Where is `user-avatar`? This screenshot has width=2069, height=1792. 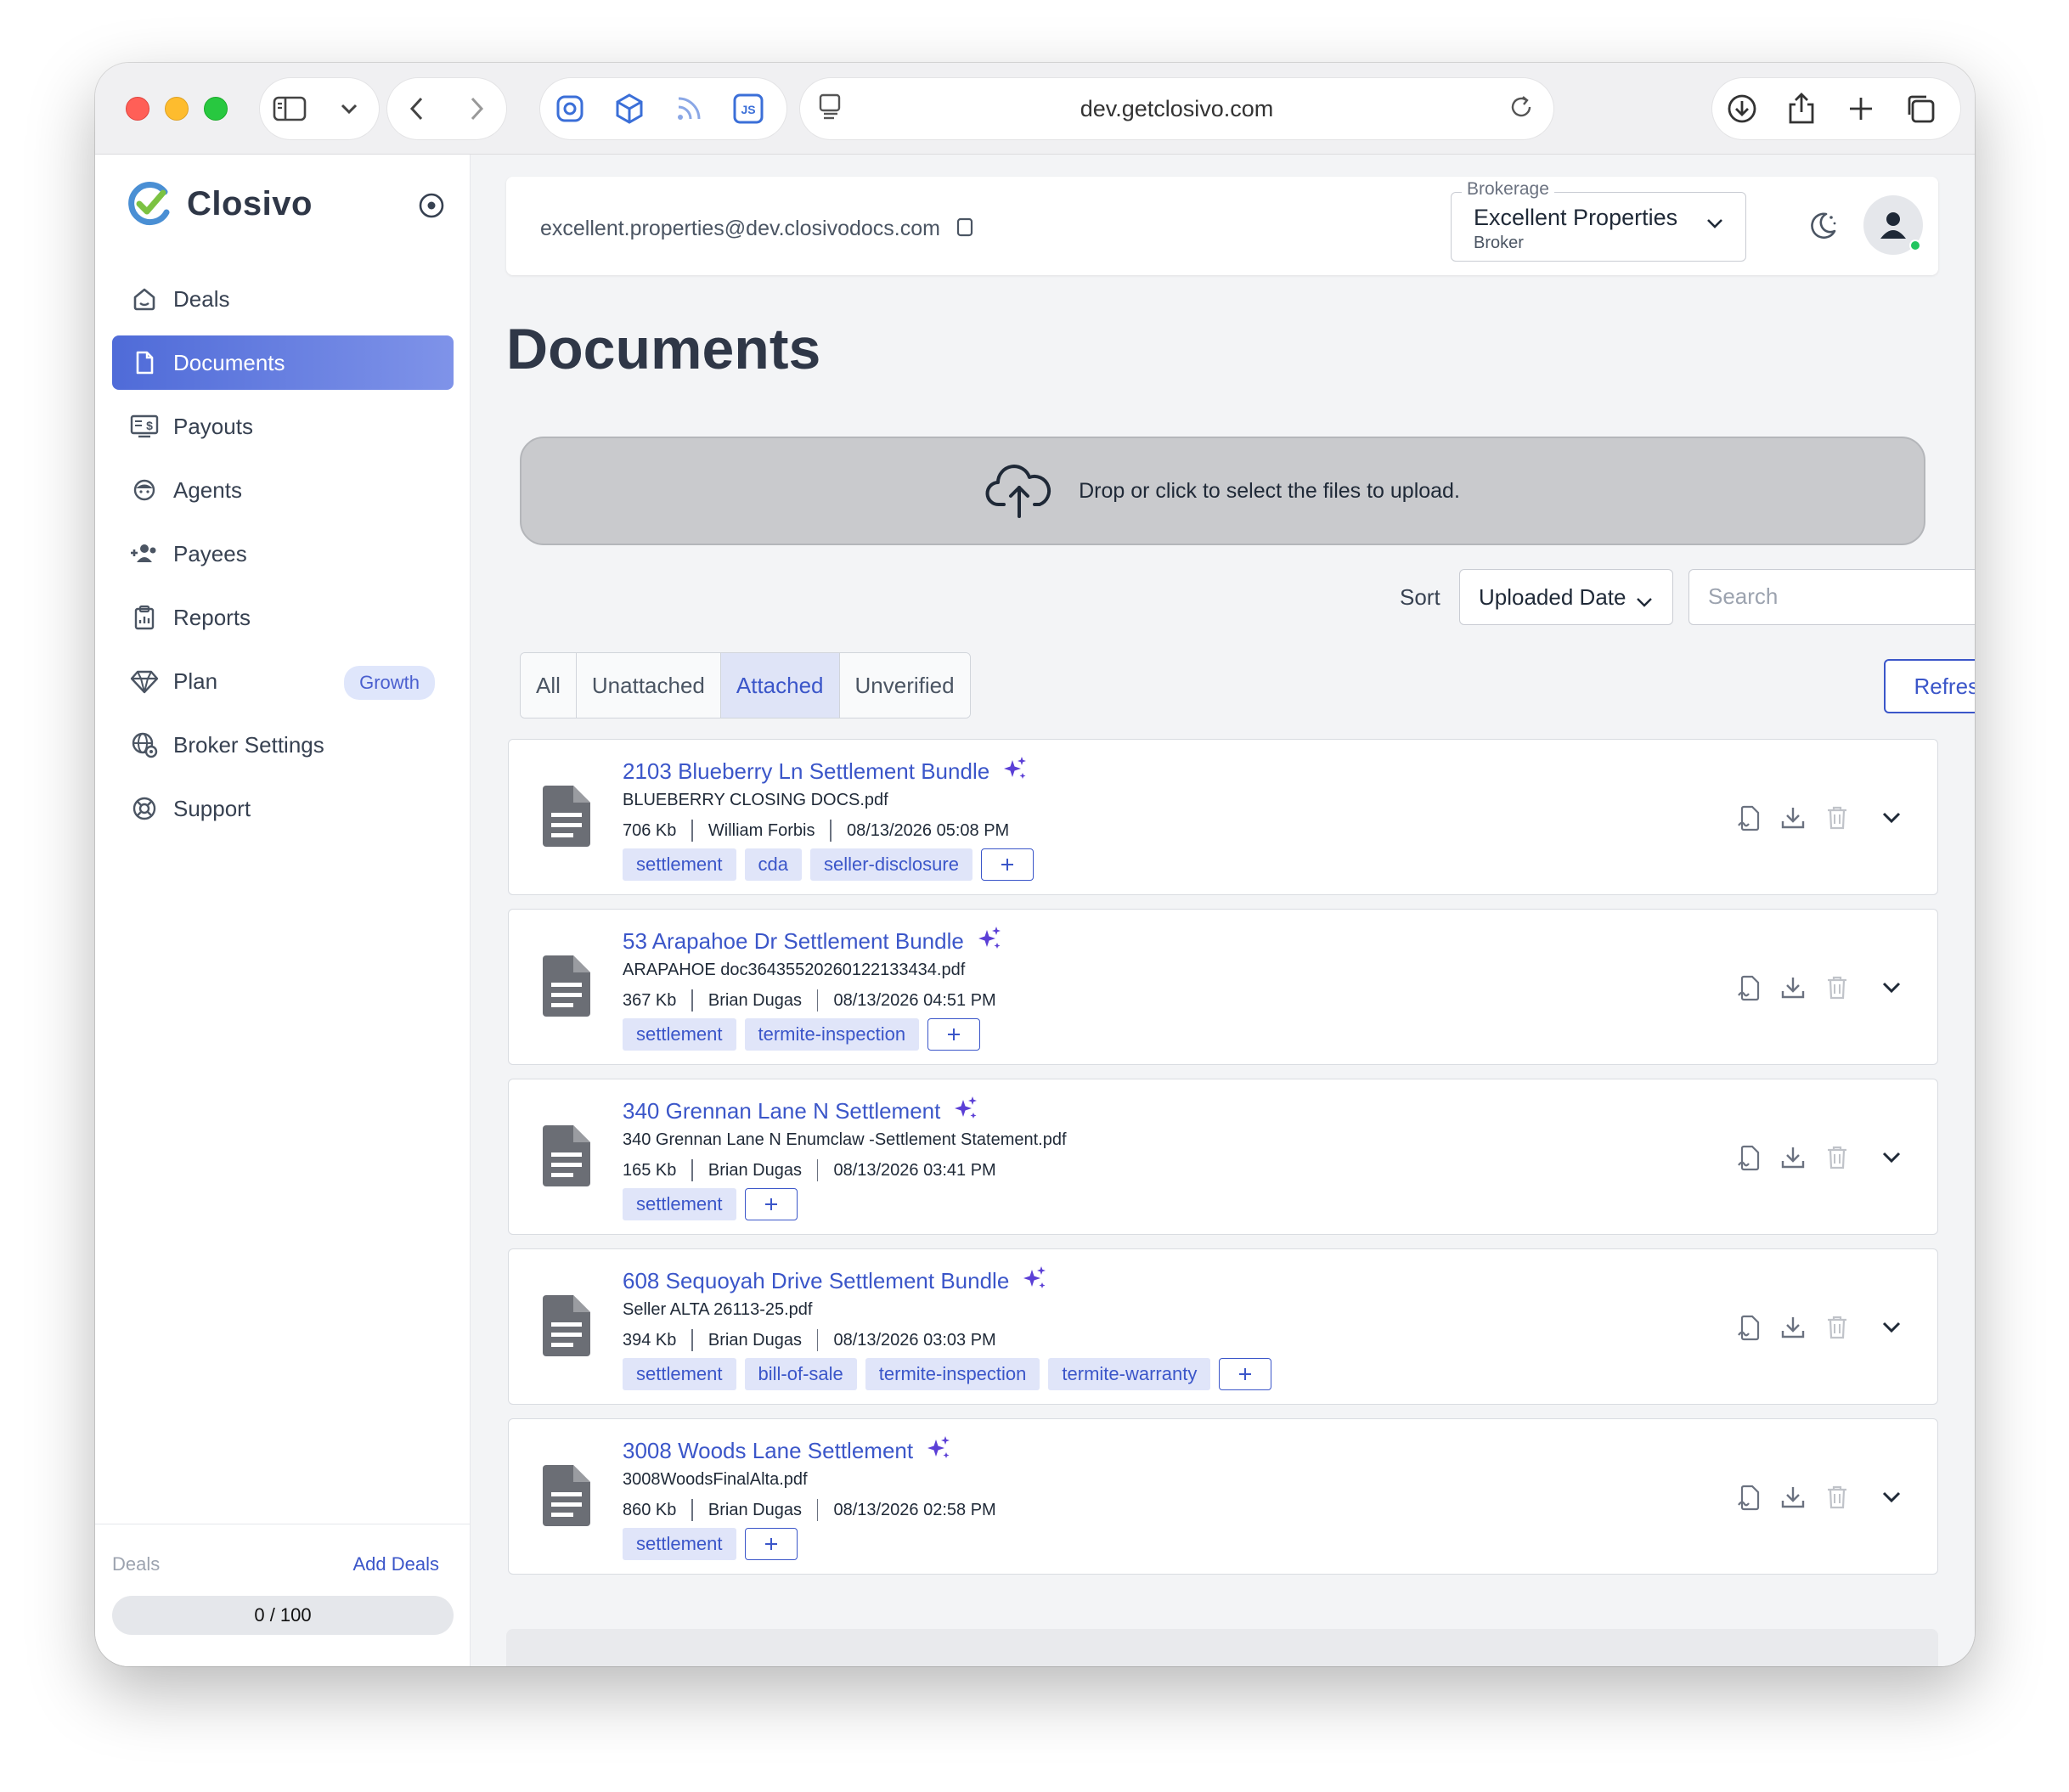
user-avatar is located at coordinates (1893, 225).